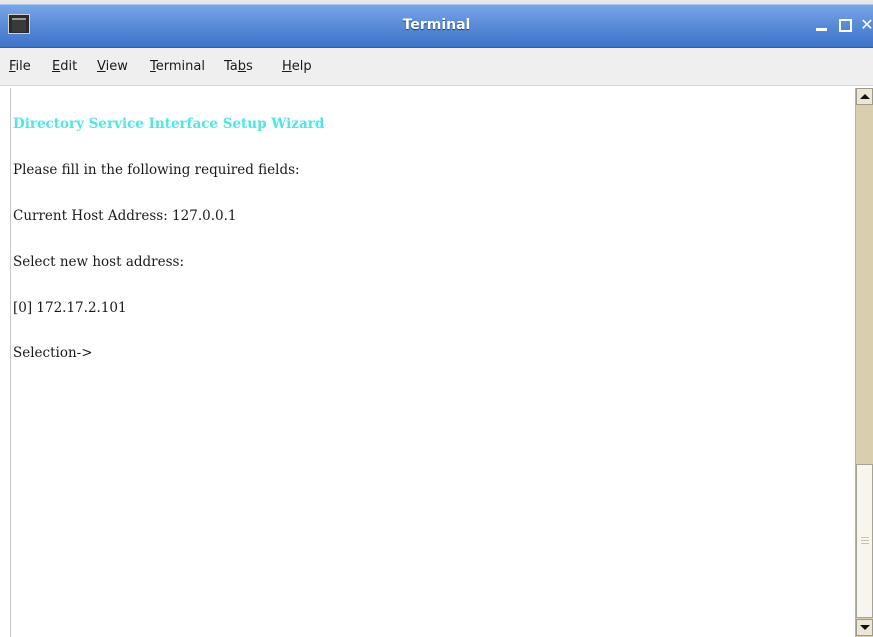 The width and height of the screenshot is (873, 637). What do you see at coordinates (56, 66) in the screenshot?
I see `menu-edit-mnemonic: E` at bounding box center [56, 66].